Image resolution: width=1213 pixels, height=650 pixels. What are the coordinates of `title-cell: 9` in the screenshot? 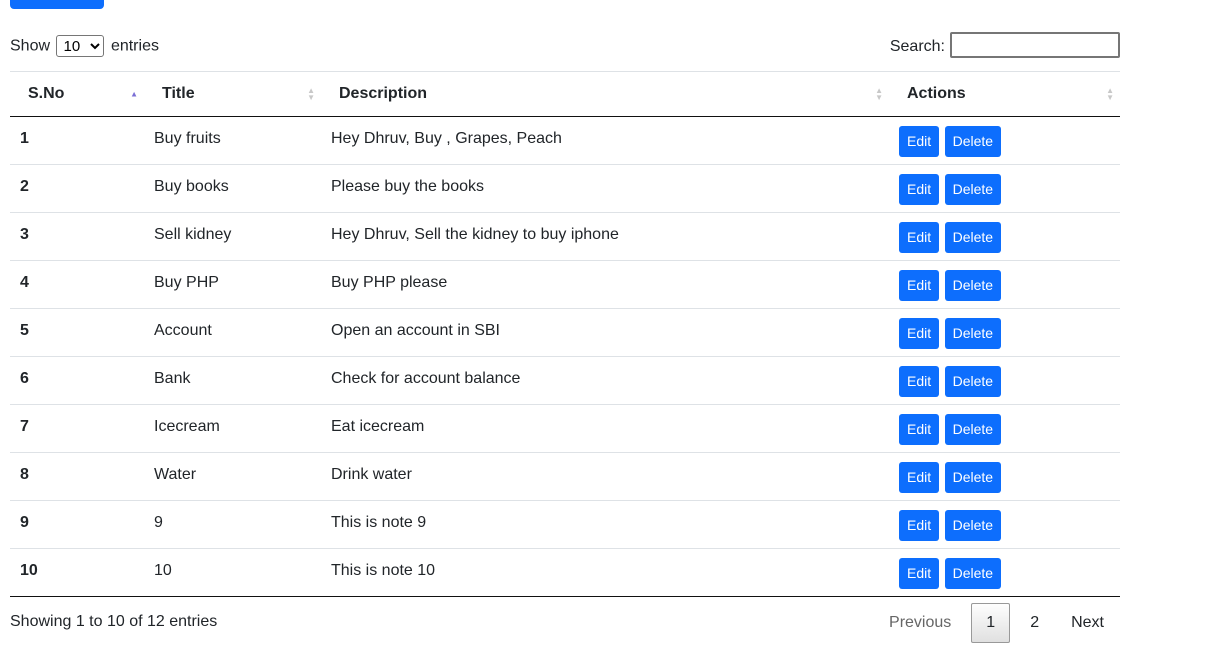 It's located at (158, 522).